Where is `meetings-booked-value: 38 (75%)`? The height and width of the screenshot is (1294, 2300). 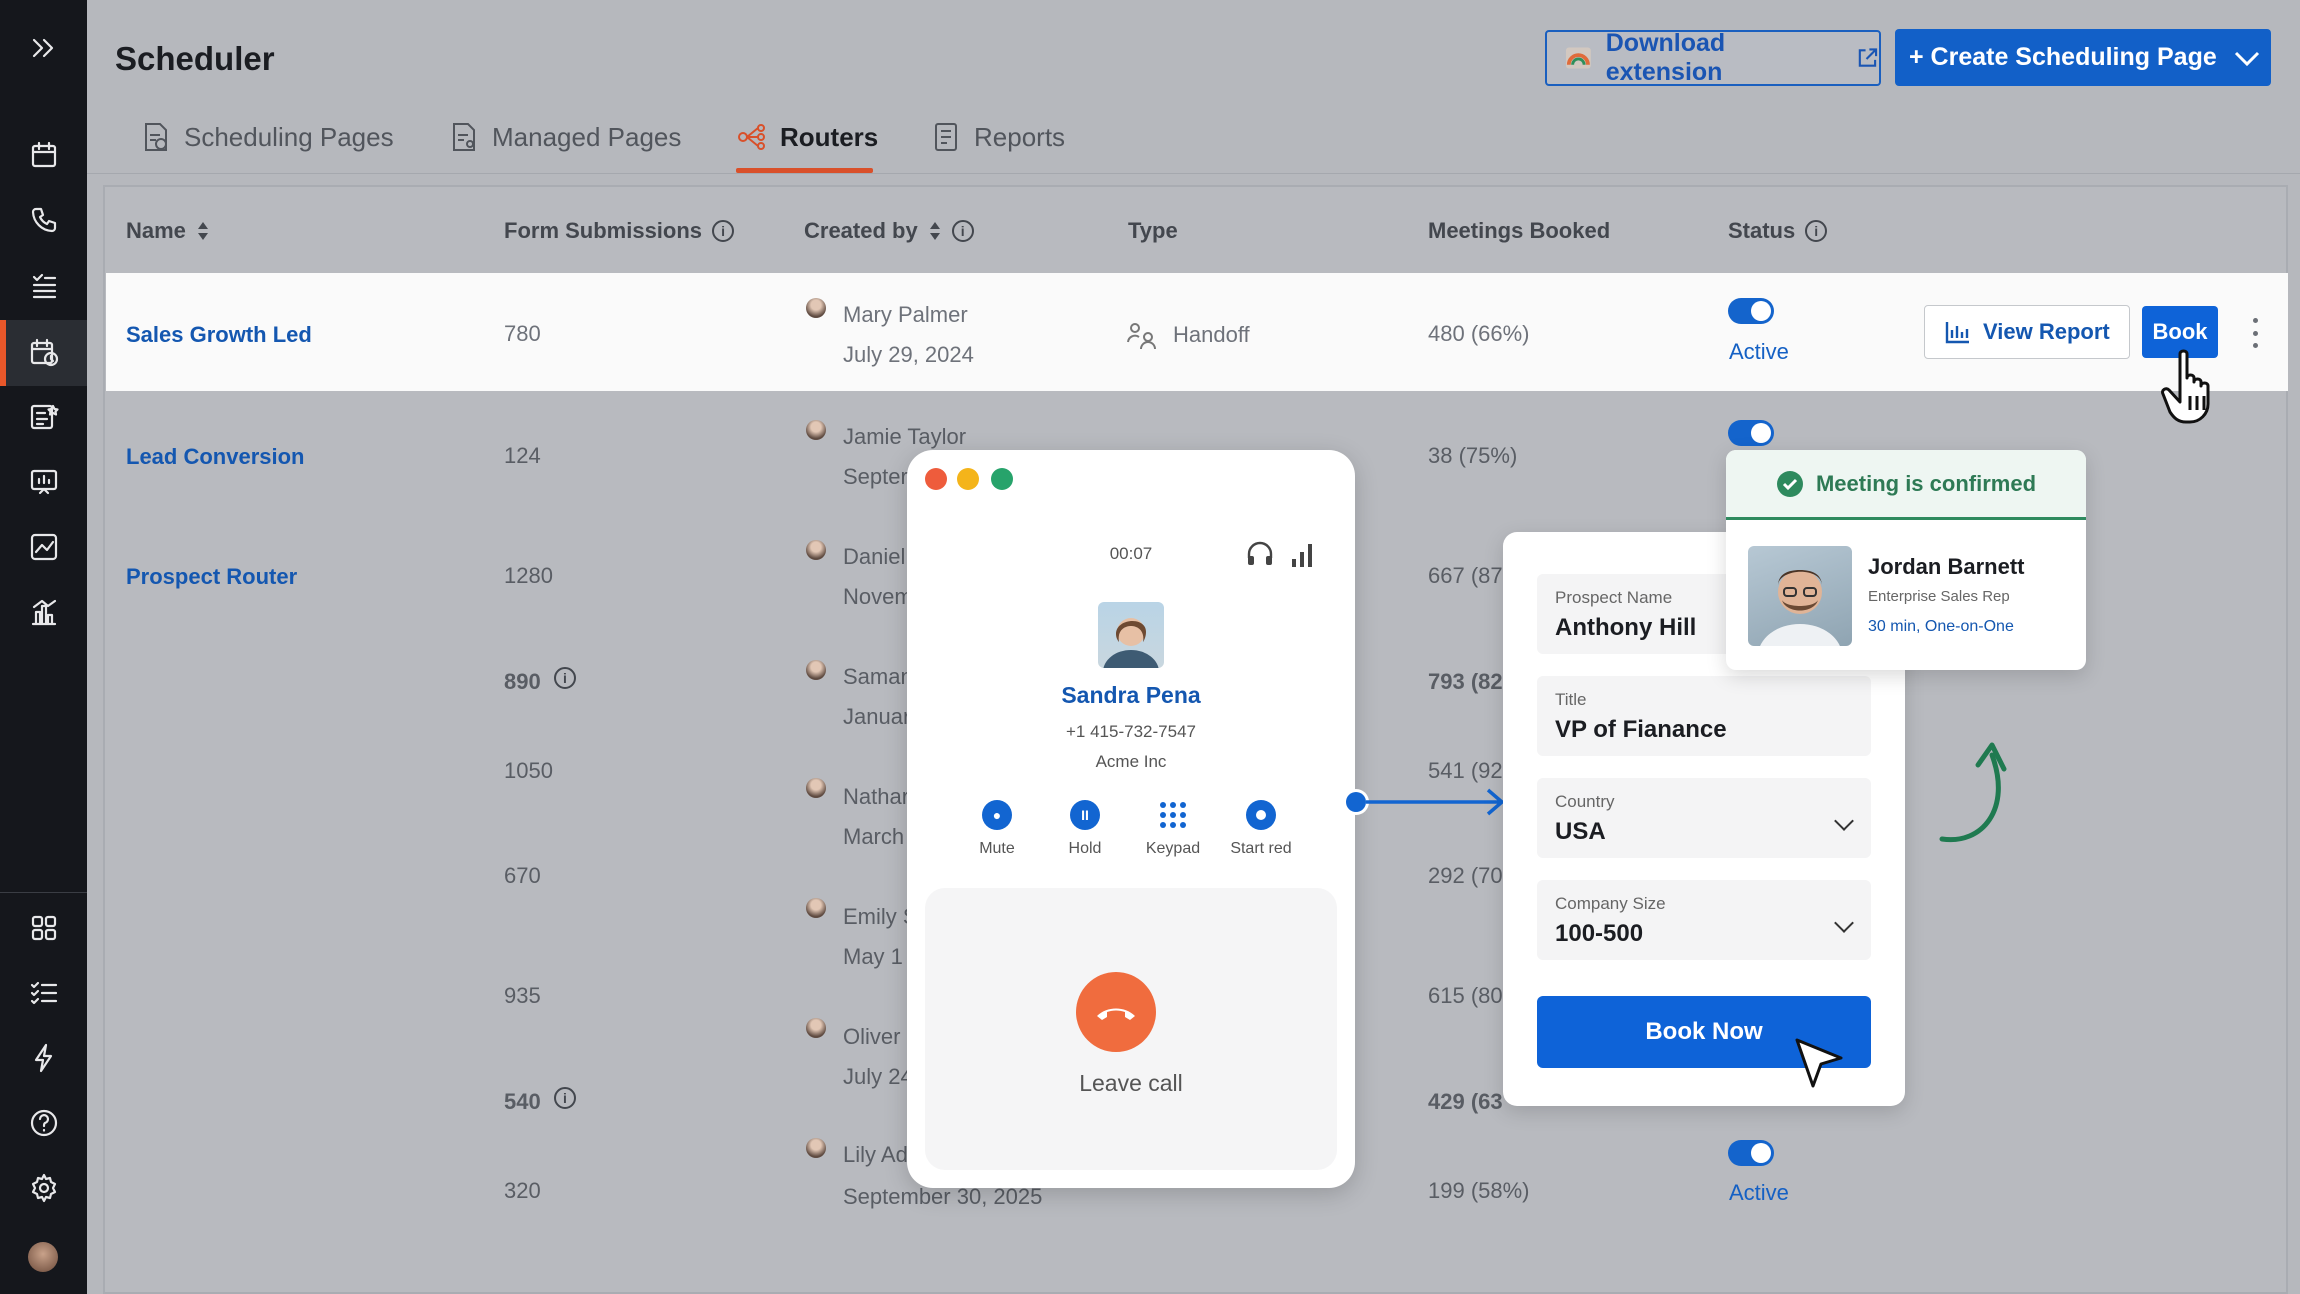 meetings-booked-value: 38 (75%) is located at coordinates (1473, 455).